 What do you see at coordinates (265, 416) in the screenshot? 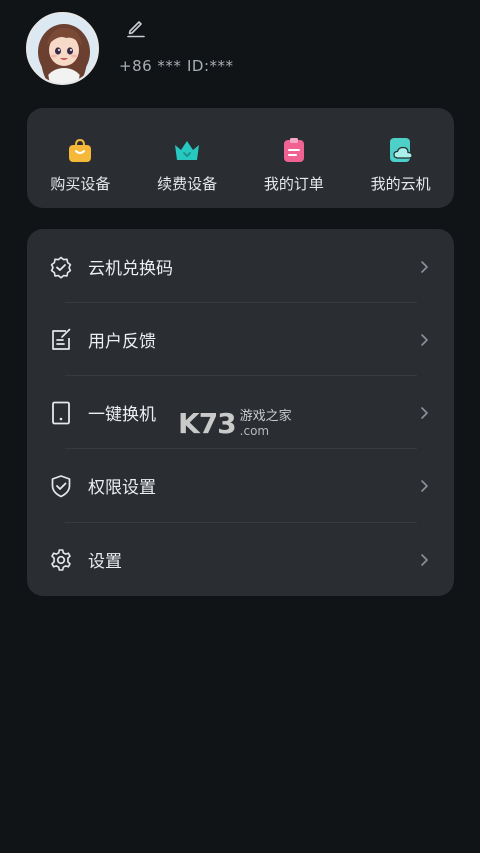
I see `watermark-site-name: 游戏之家` at bounding box center [265, 416].